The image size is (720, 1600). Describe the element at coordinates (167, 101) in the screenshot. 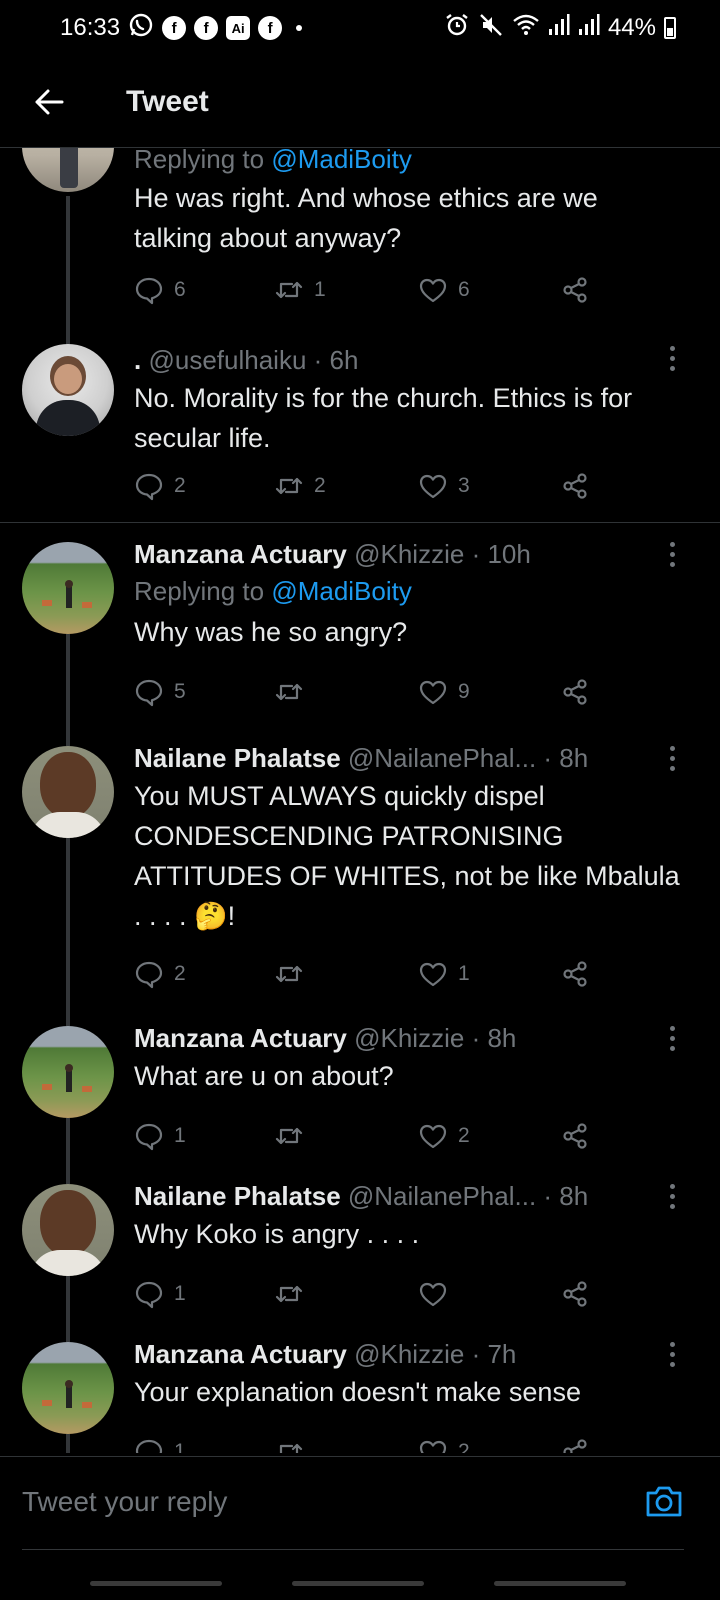

I see `page-title: Tweet` at that location.